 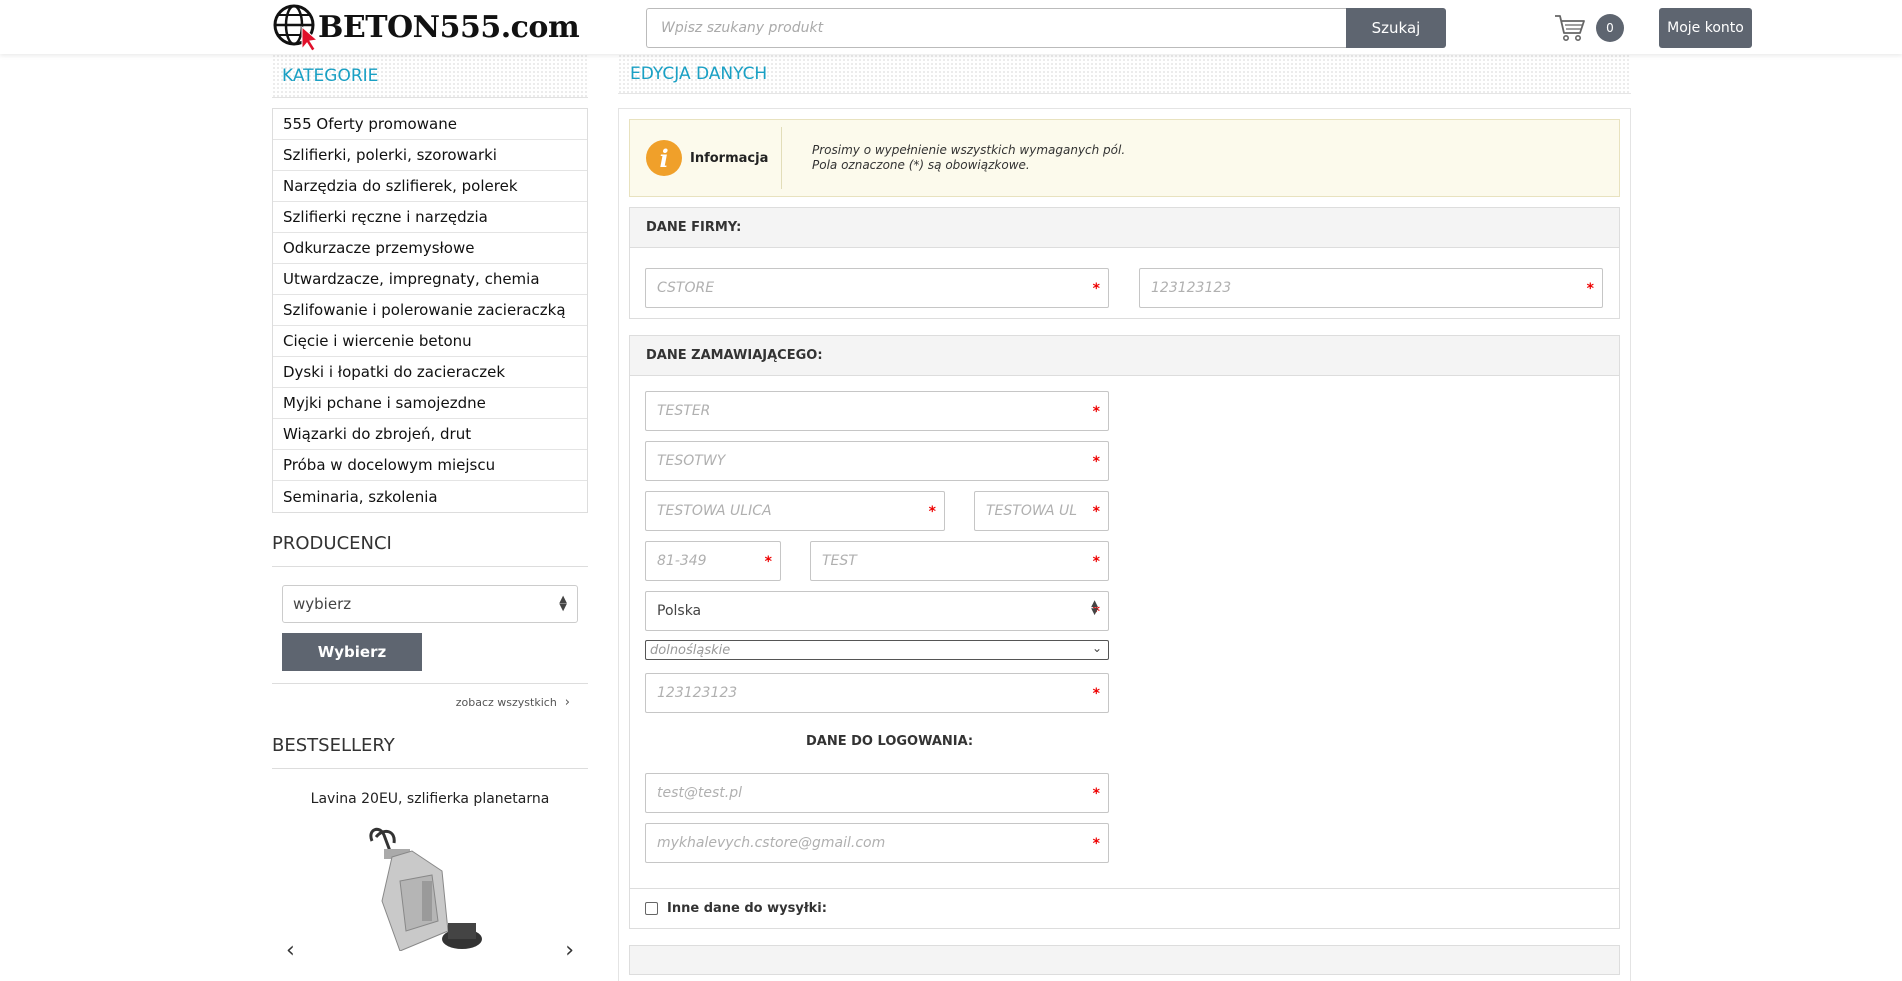 What do you see at coordinates (430, 752) in the screenshot?
I see `bestsellers-title: BESTSELLERY` at bounding box center [430, 752].